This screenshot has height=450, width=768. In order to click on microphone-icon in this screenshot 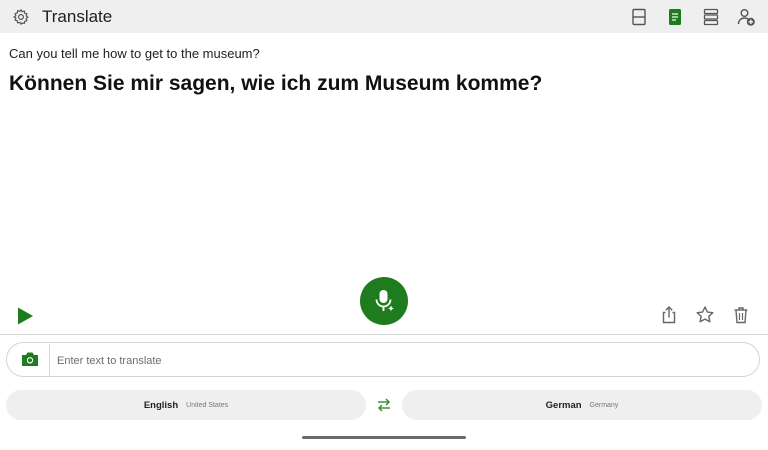, I will do `click(384, 301)`.